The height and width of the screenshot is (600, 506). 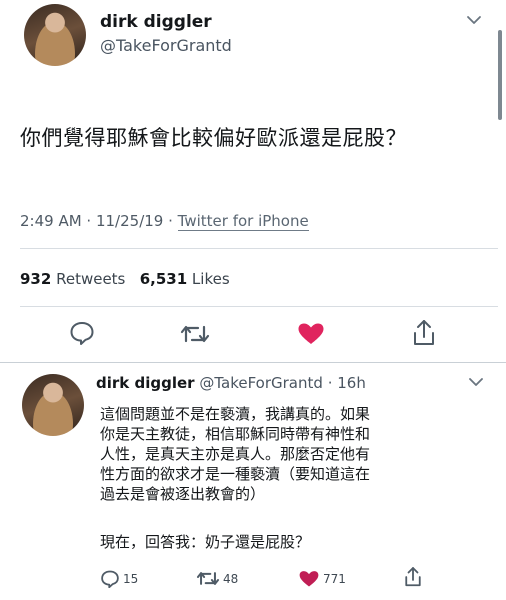 I want to click on reply-author-handle: @TakeForGrantd, so click(x=261, y=383).